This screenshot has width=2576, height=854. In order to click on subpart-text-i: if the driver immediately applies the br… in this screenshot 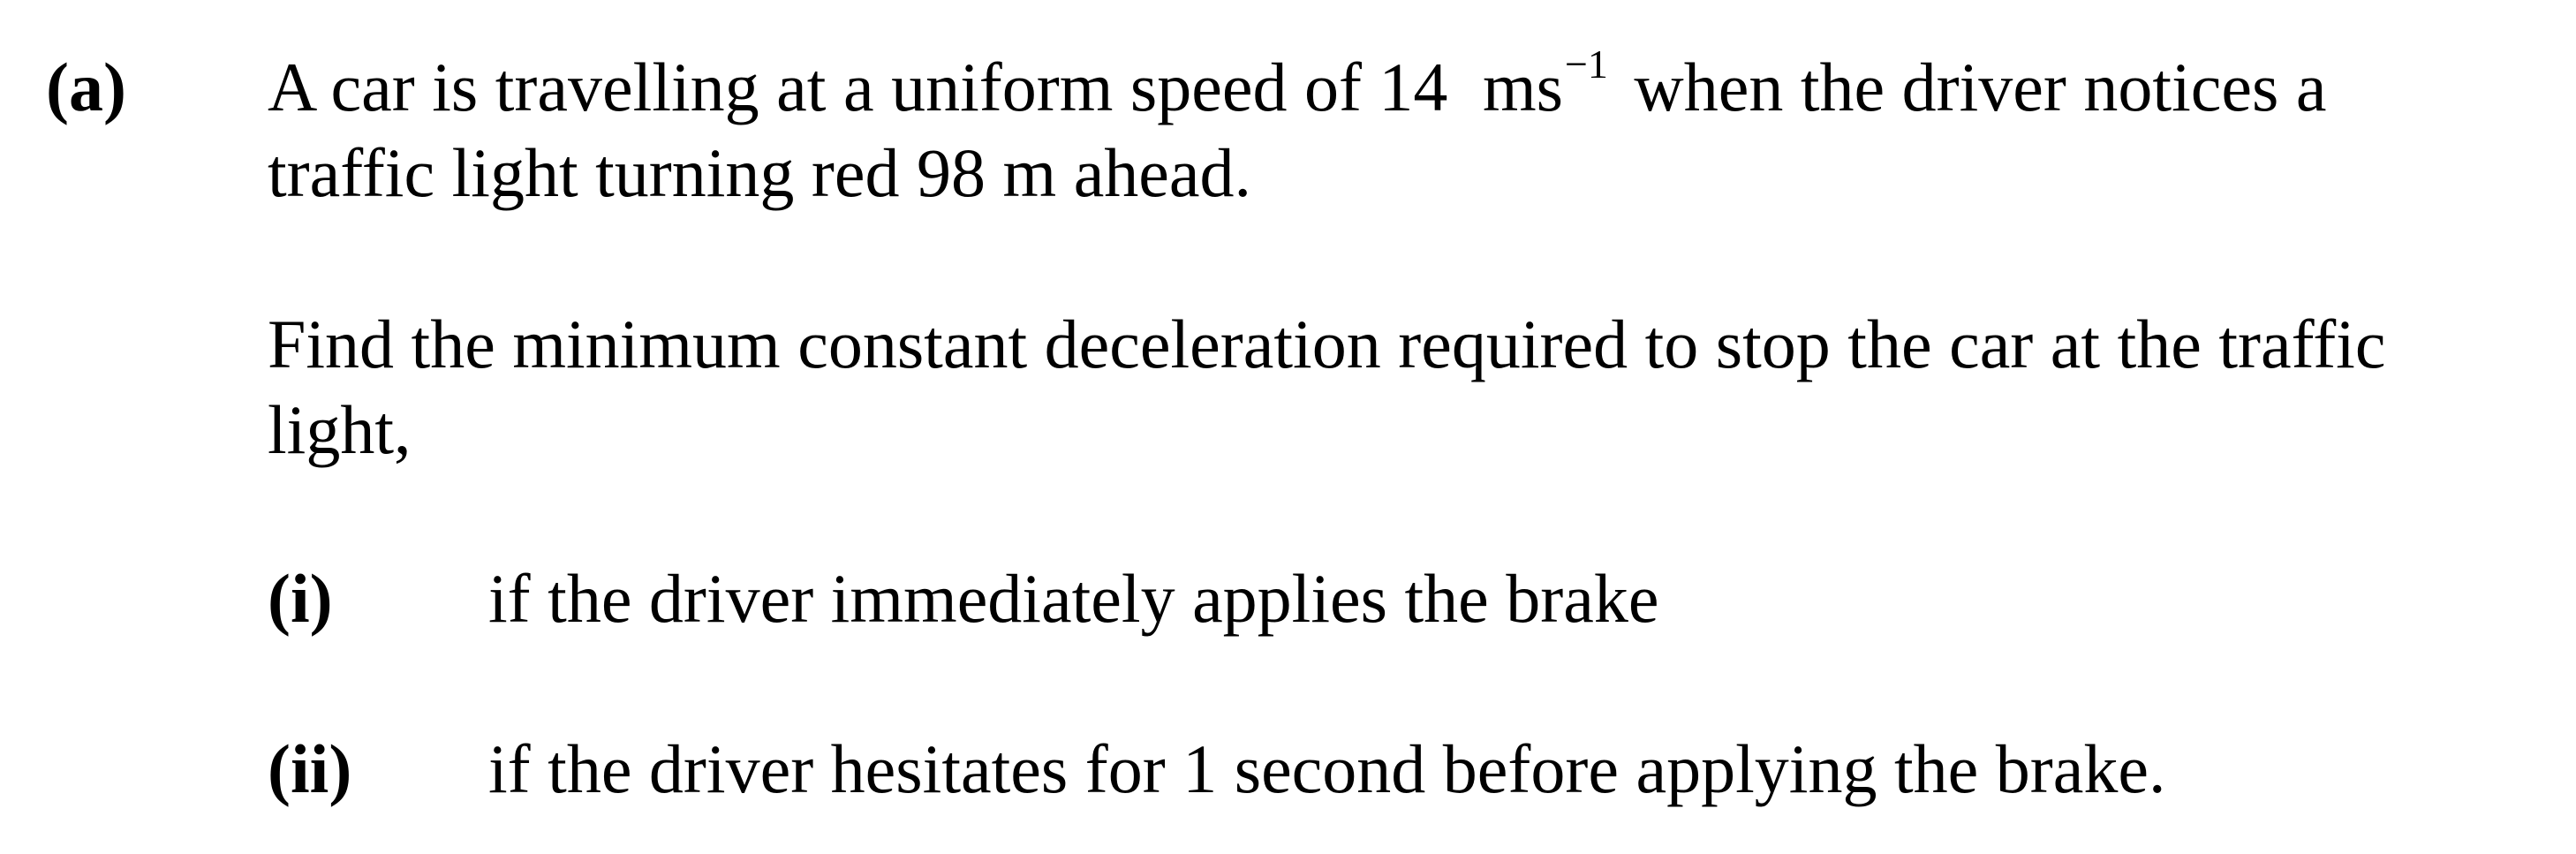, I will do `click(1073, 598)`.